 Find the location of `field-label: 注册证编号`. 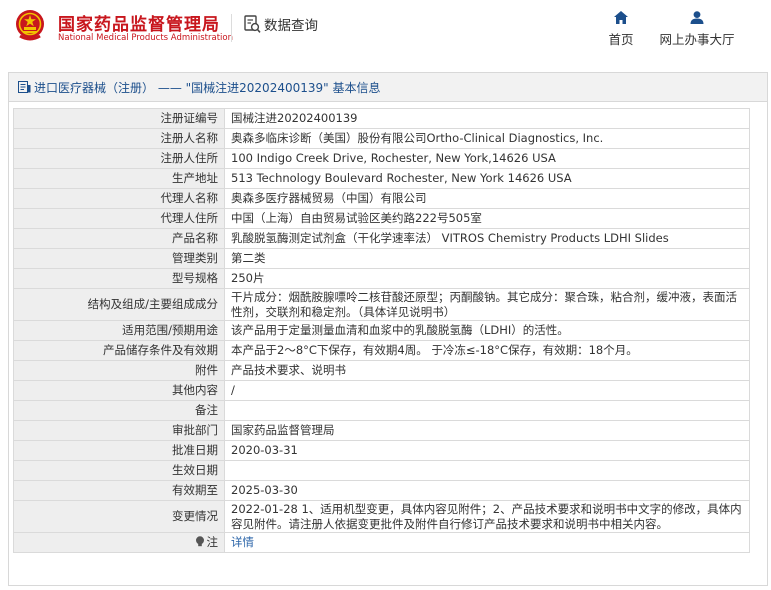

field-label: 注册证编号 is located at coordinates (119, 118).